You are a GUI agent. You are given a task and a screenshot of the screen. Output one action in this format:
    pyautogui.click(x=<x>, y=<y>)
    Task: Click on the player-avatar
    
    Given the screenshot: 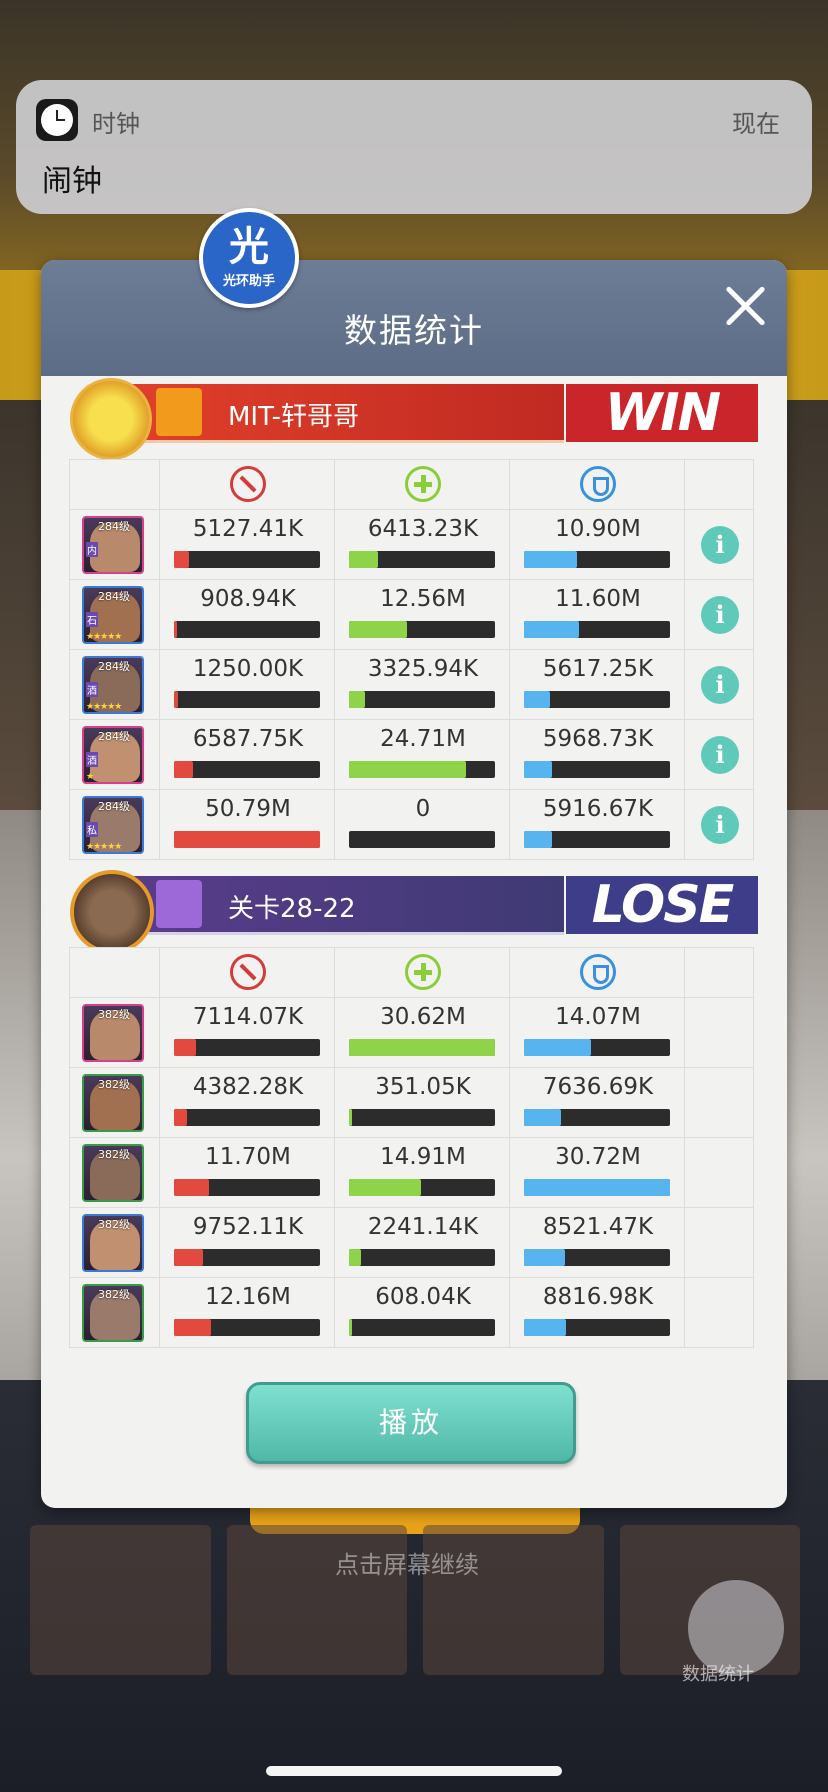 What is the action you would take?
    pyautogui.click(x=111, y=419)
    